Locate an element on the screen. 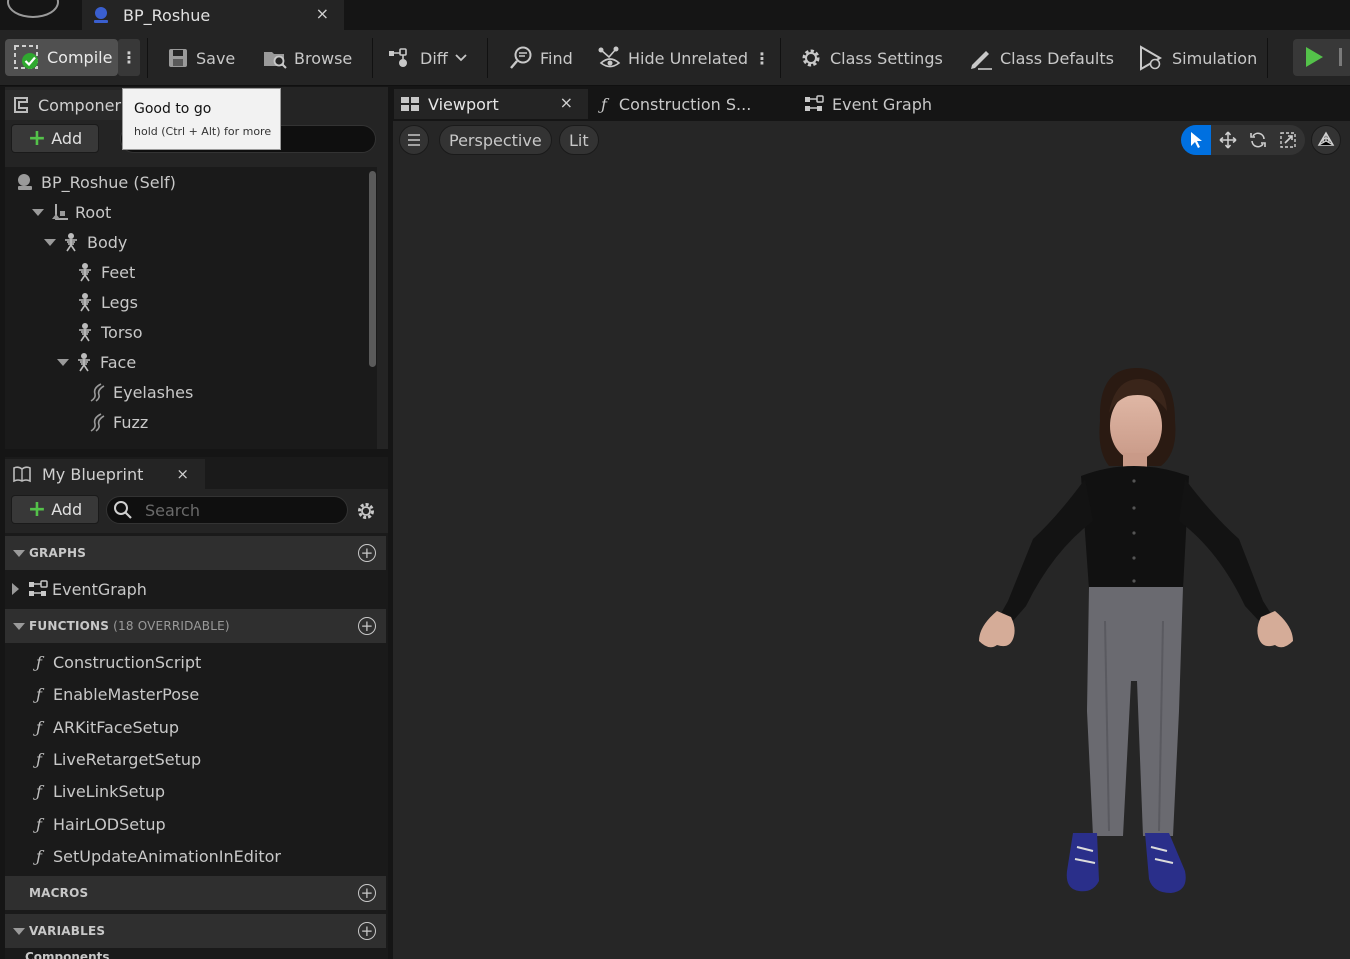  gear-icon is located at coordinates (811, 58).